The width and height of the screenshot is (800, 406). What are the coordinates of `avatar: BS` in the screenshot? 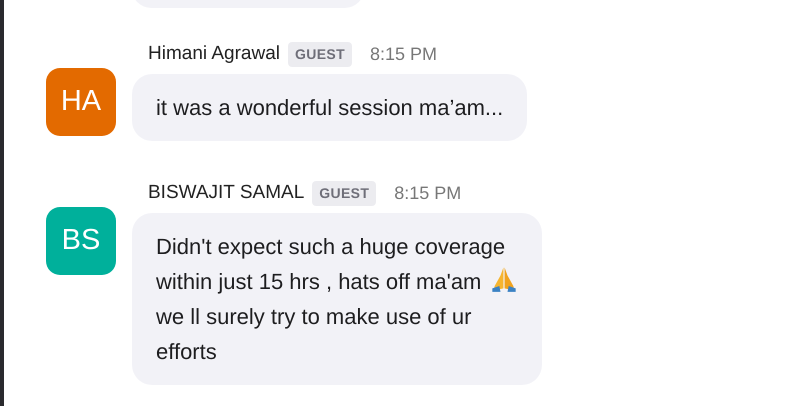 It's located at (81, 241).